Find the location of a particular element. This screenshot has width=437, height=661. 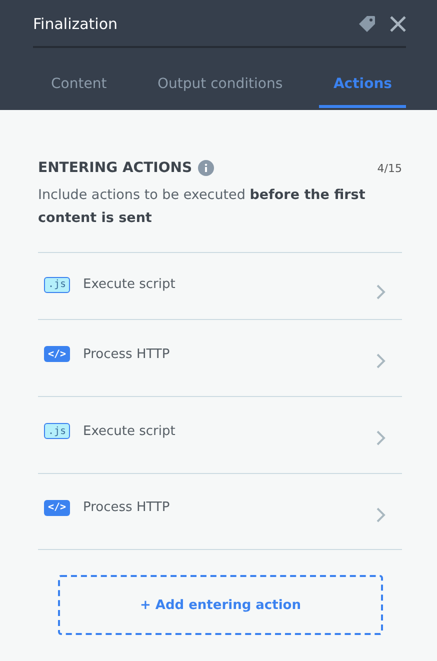

window-title: Finalization is located at coordinates (76, 24).